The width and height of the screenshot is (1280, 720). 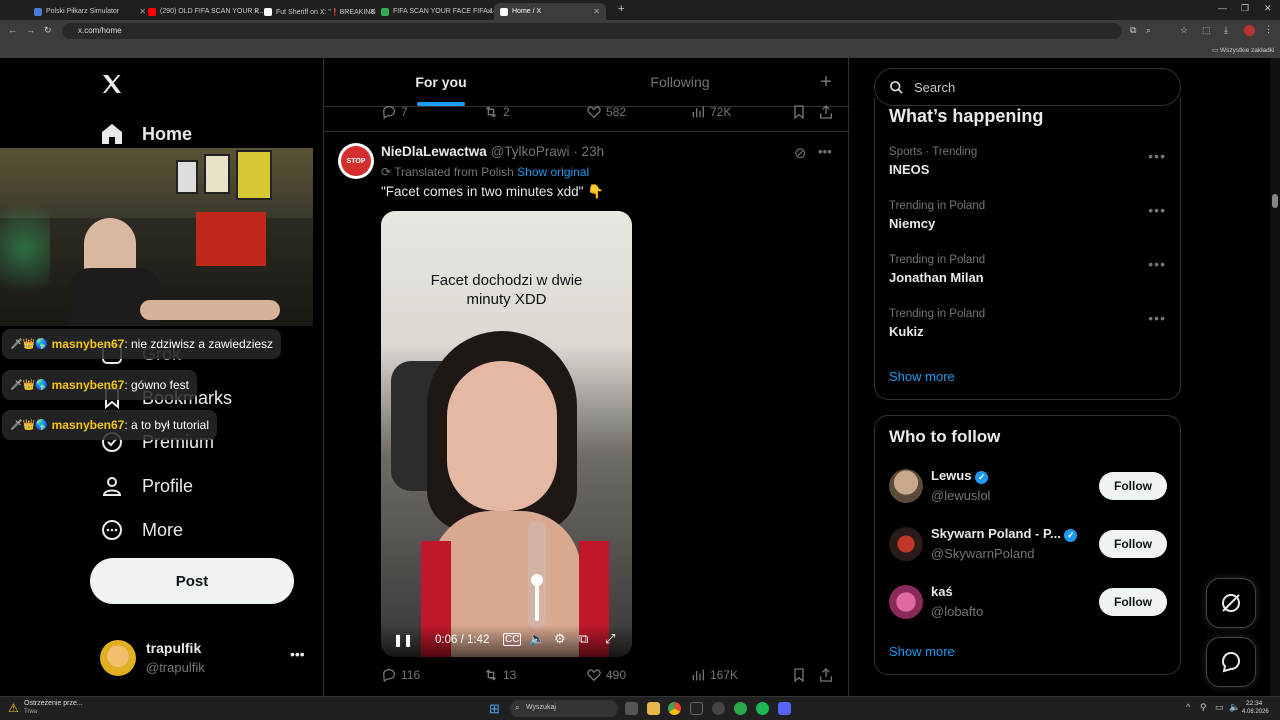 What do you see at coordinates (356, 161) in the screenshot?
I see `post-author-avatar: STOP` at bounding box center [356, 161].